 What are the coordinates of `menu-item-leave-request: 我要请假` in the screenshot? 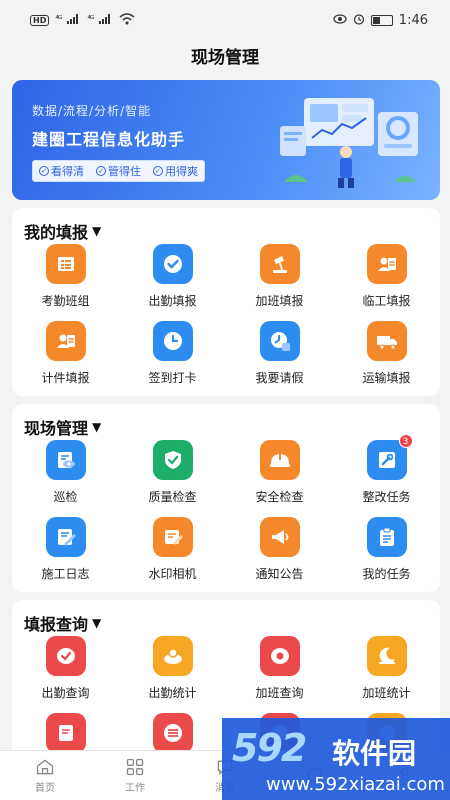 It's located at (279, 359).